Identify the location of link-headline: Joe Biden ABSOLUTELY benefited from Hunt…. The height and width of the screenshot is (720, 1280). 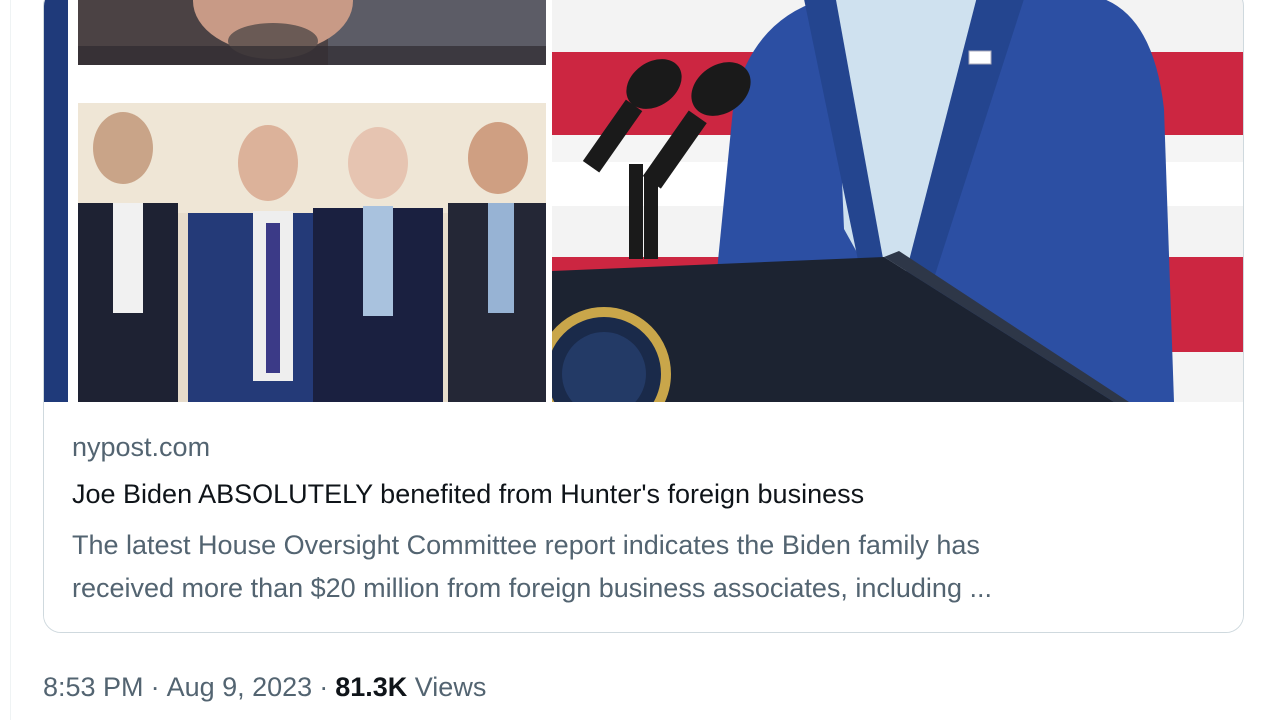
(468, 494).